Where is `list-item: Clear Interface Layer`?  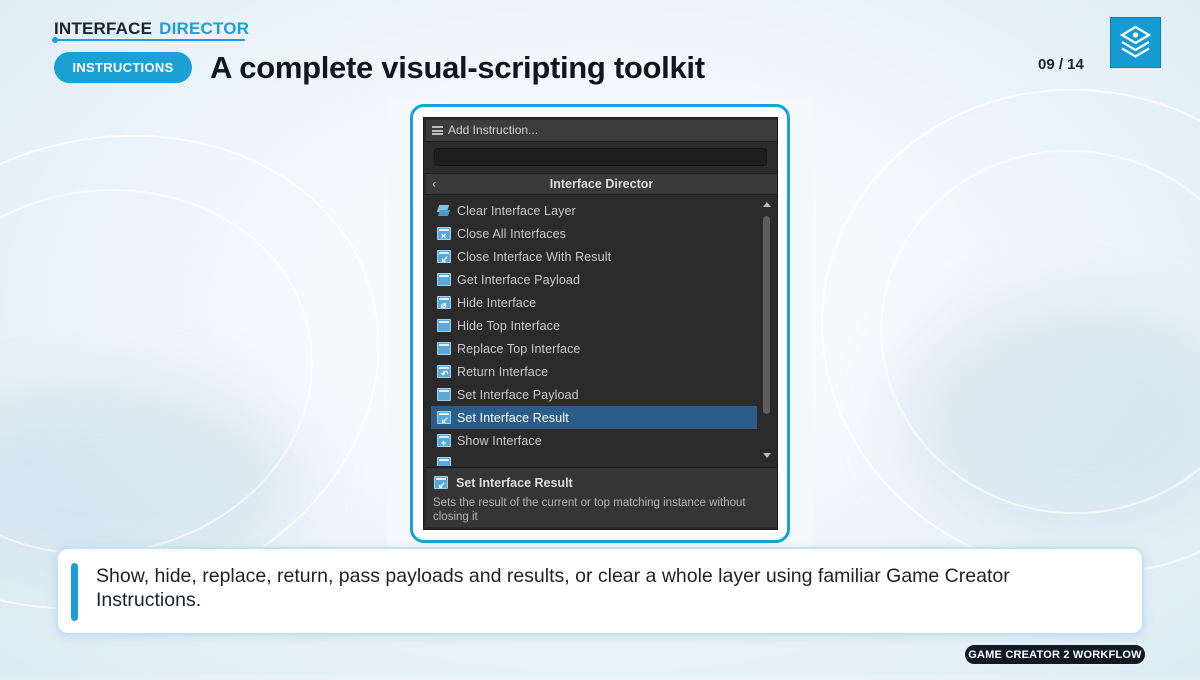 list-item: Clear Interface Layer is located at coordinates (594, 210).